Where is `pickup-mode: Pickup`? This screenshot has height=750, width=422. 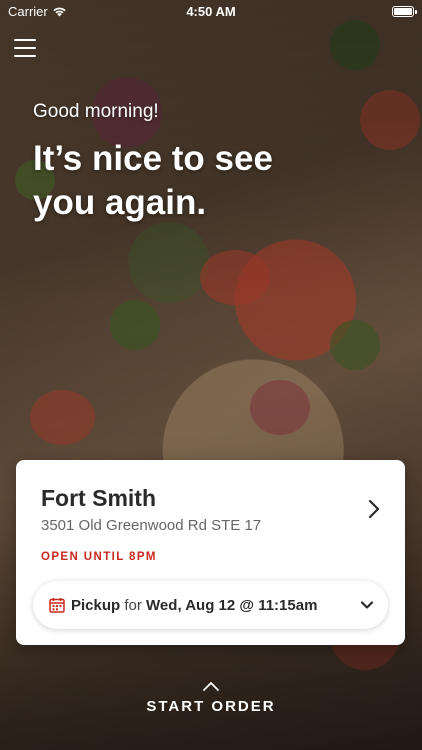 pickup-mode: Pickup is located at coordinates (96, 605).